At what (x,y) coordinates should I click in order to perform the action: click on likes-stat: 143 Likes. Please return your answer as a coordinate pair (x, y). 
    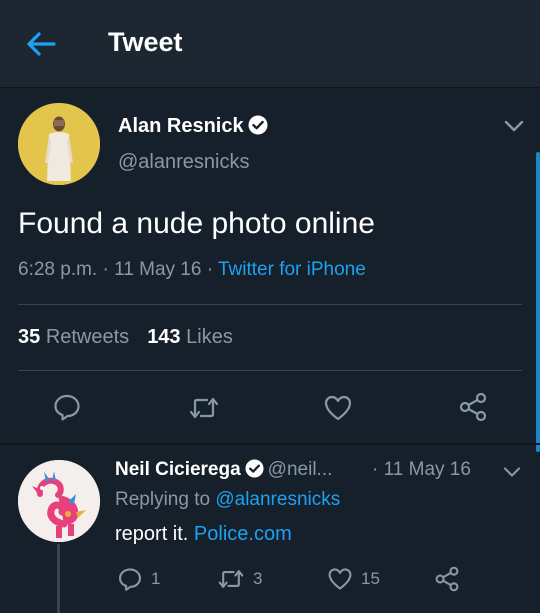
    Looking at the image, I should click on (190, 337).